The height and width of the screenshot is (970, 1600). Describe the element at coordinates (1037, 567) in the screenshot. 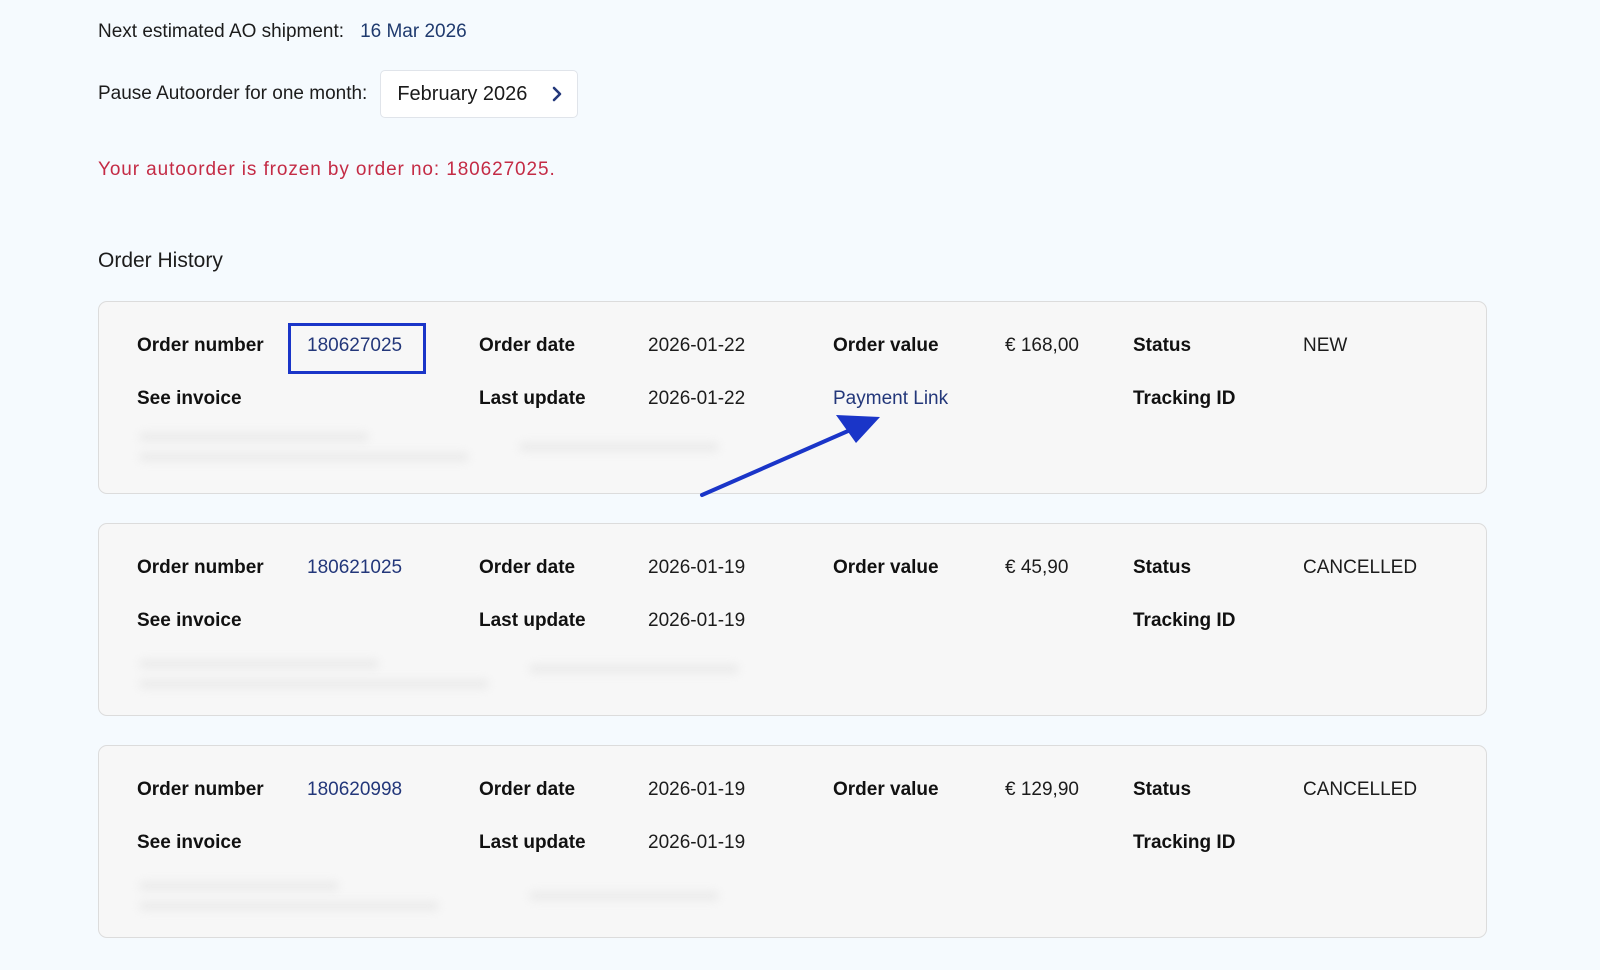

I see `order-value-amount: € 45,90` at that location.